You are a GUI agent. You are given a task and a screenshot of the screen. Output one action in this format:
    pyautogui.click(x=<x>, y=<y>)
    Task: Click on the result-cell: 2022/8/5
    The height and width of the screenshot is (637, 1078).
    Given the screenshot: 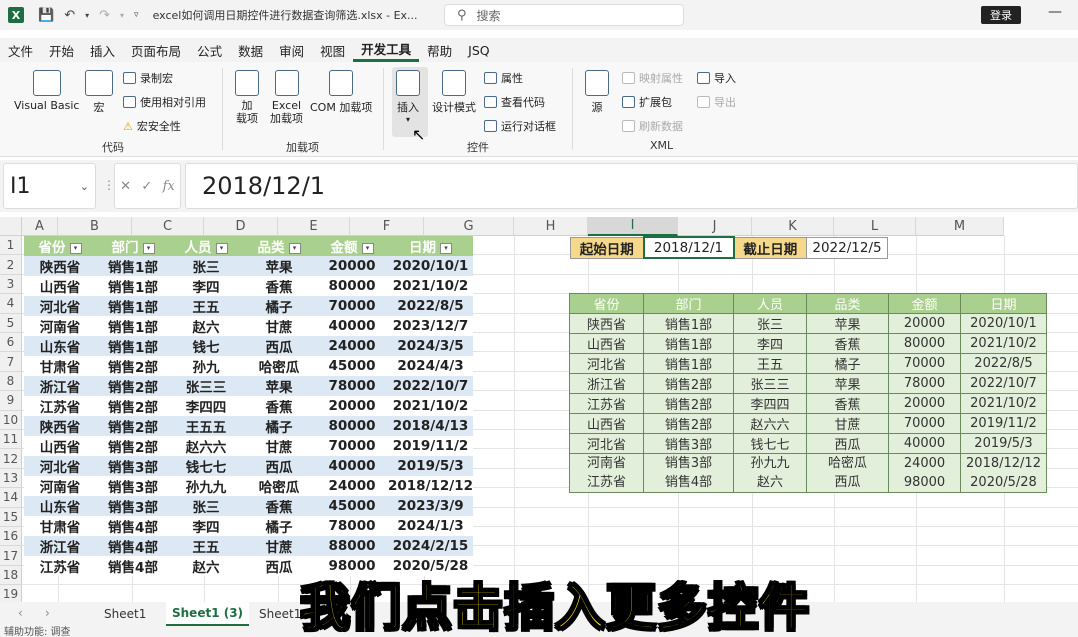 What is the action you would take?
    pyautogui.click(x=1003, y=363)
    